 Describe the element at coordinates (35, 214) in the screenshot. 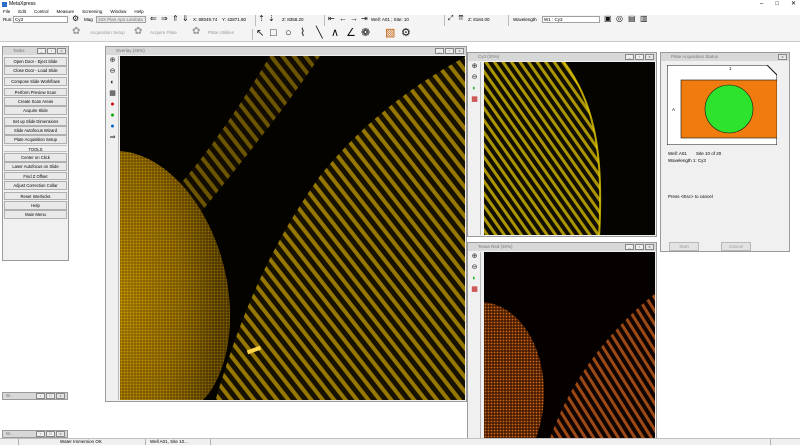

I see `main-menu-button: Main Menu` at that location.